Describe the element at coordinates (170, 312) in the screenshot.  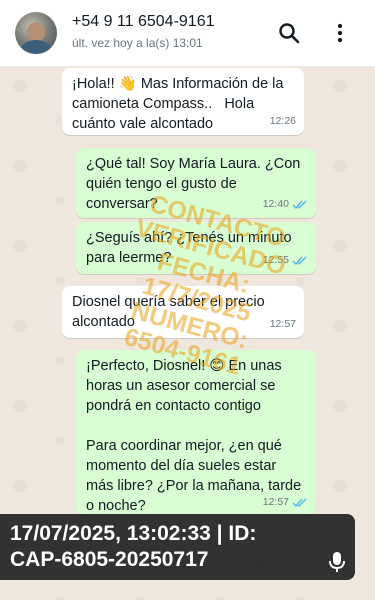
I see `message-text: Diosnel quería saber el precio alcontado` at that location.